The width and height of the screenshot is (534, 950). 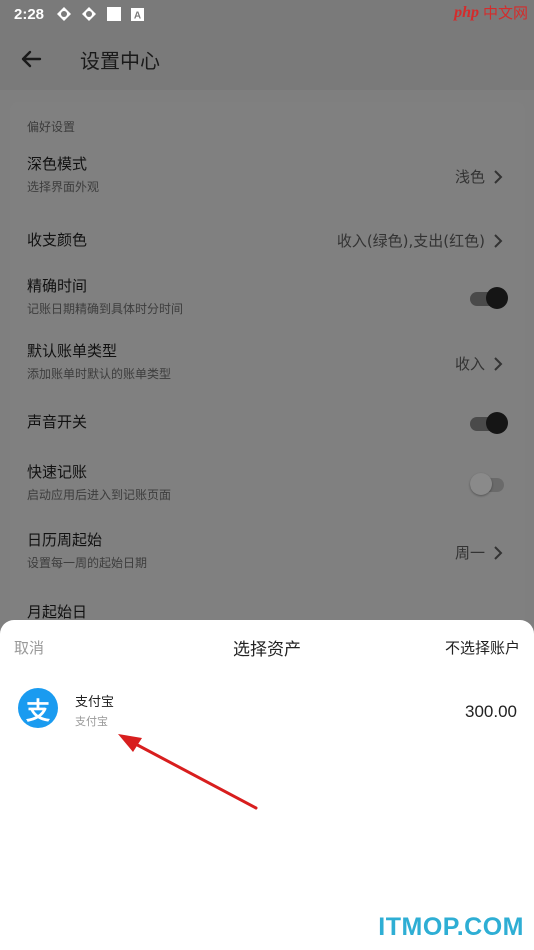 I want to click on status-time: 2:28, so click(x=29, y=14).